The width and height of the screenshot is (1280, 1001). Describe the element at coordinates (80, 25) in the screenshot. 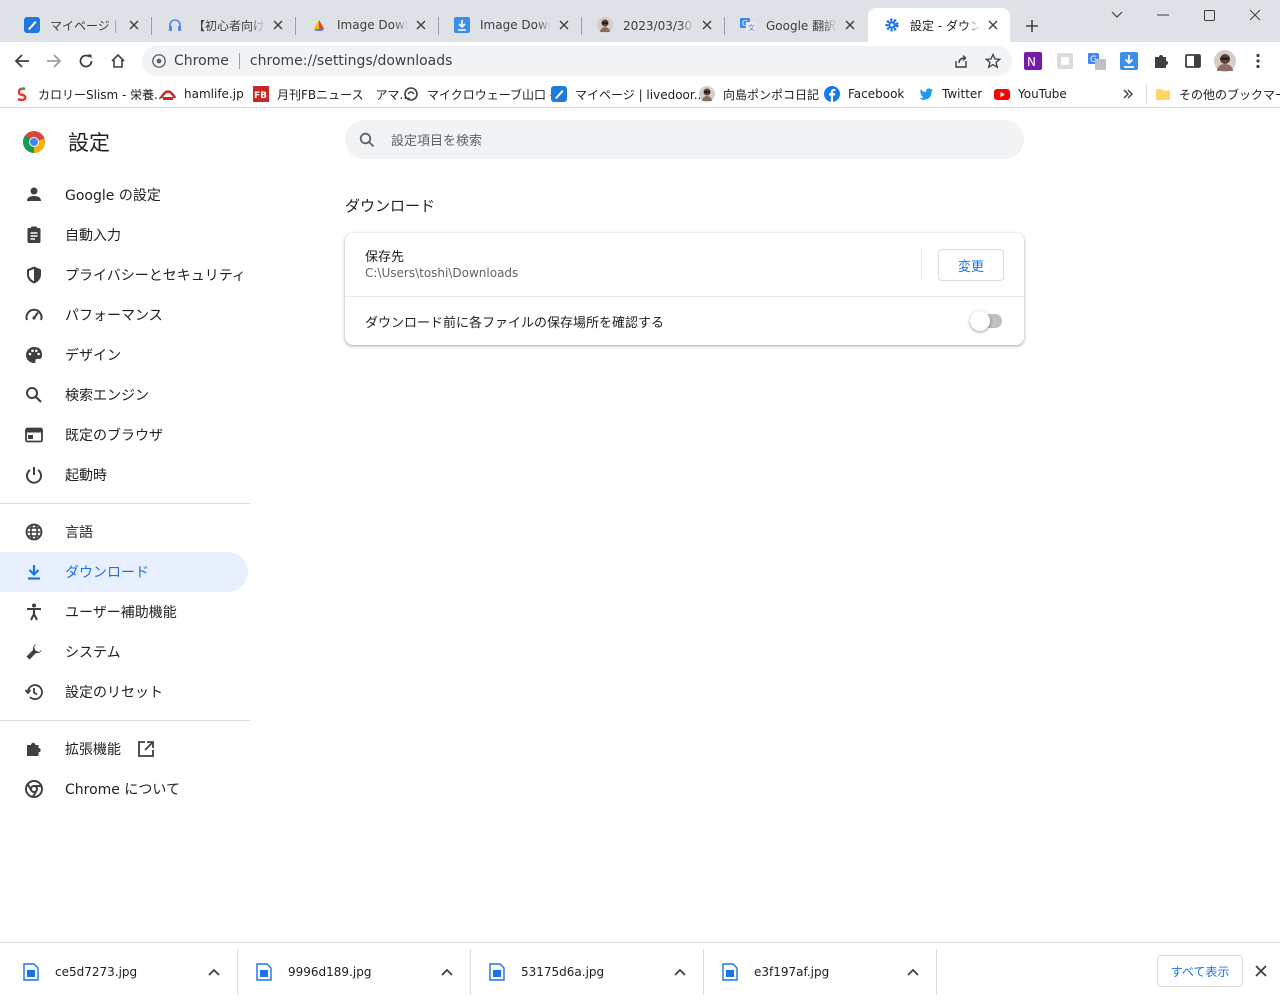

I see `tab-mypage-livedoor: マイページ | livedoor` at that location.